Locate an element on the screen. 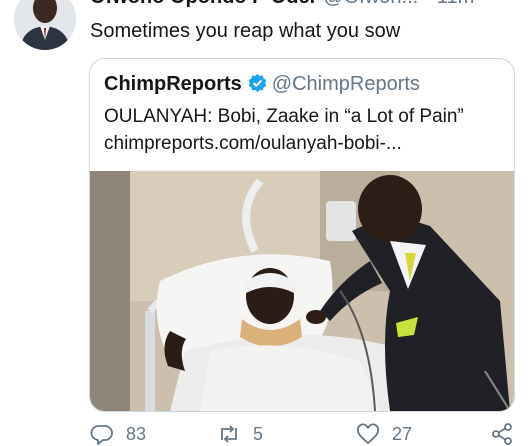 The image size is (528, 446). like-button: 27 is located at coordinates (384, 434).